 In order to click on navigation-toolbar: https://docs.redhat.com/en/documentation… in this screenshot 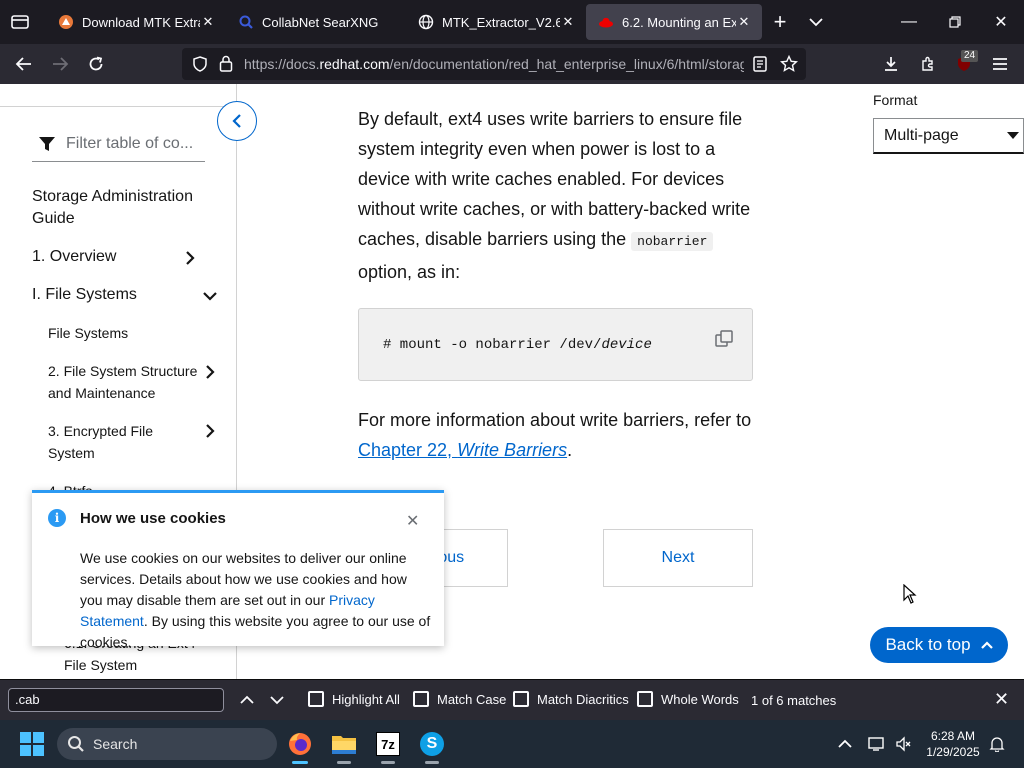, I will do `click(512, 64)`.